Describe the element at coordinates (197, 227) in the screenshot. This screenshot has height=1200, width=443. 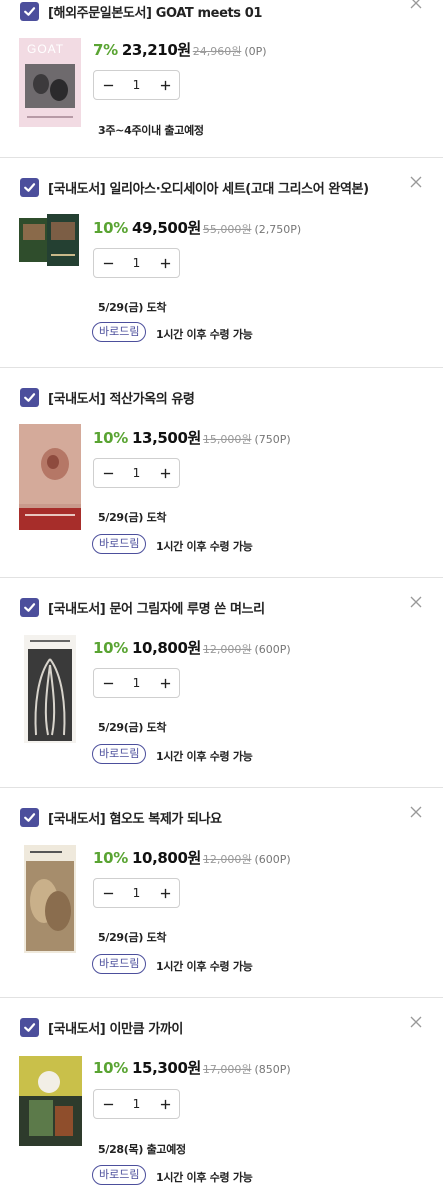
I see `price-row: 10% 49,500원 55,000원 (2,750P)` at that location.